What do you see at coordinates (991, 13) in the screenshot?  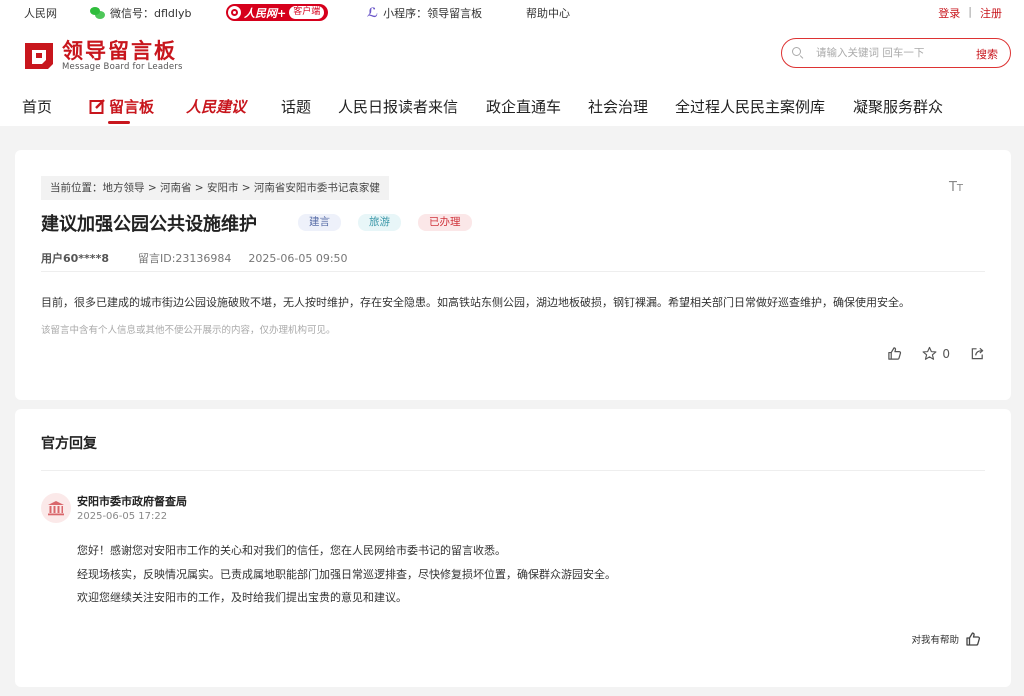 I see `register-link: 注册` at bounding box center [991, 13].